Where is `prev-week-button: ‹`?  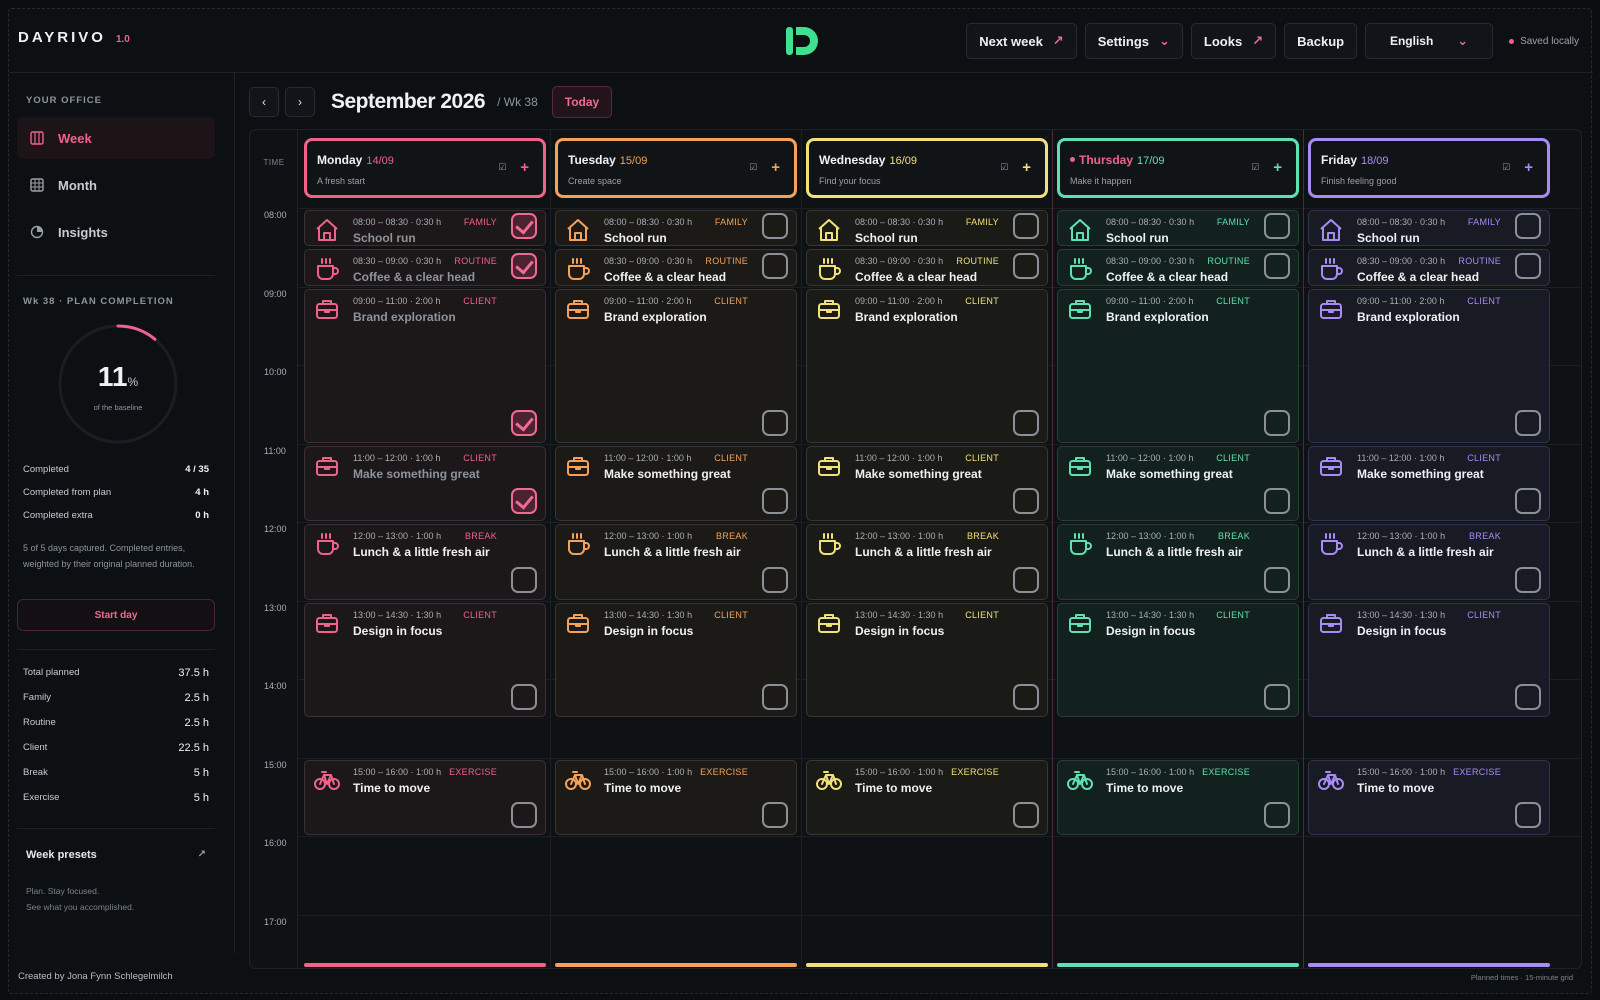 prev-week-button: ‹ is located at coordinates (264, 102).